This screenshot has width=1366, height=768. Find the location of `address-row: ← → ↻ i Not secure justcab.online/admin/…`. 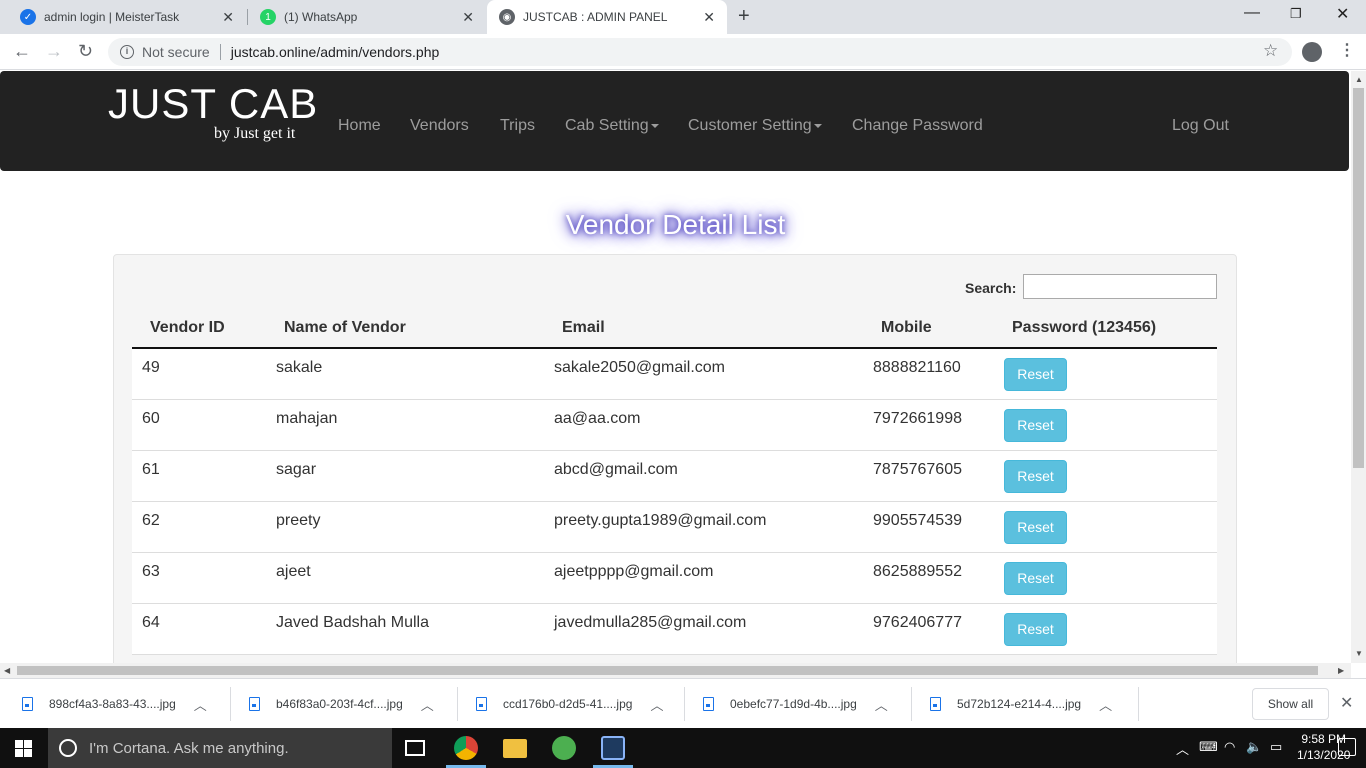

address-row: ← → ↻ i Not secure justcab.online/admin/… is located at coordinates (683, 52).